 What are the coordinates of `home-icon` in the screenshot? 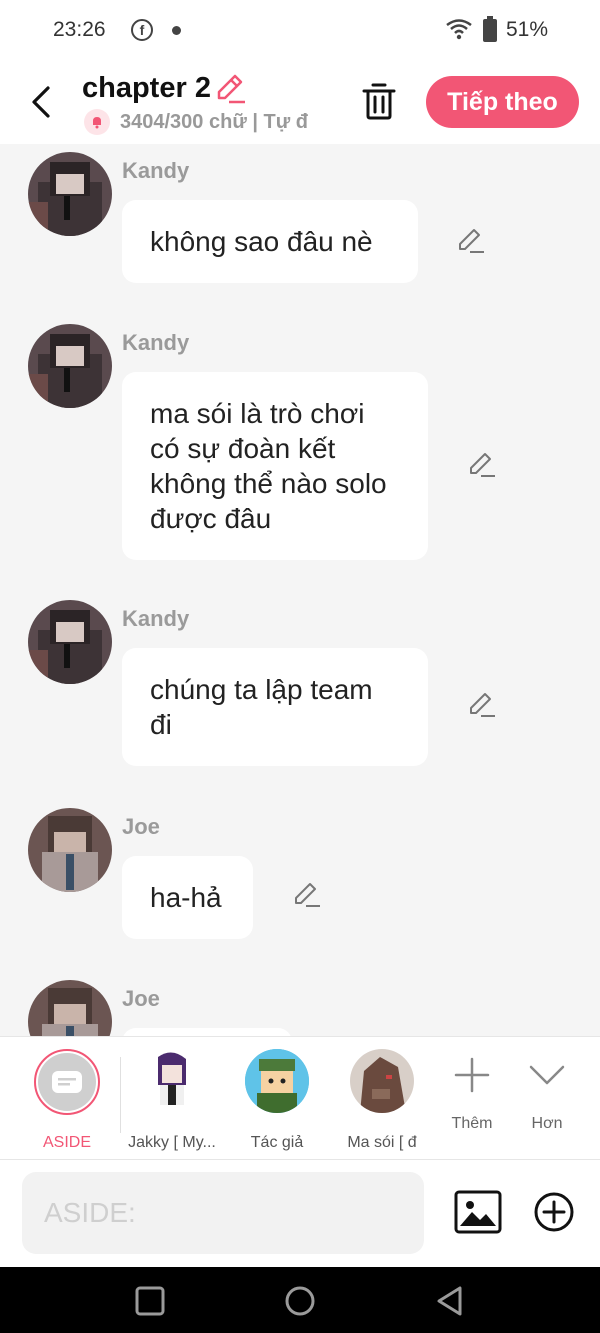 It's located at (300, 1301).